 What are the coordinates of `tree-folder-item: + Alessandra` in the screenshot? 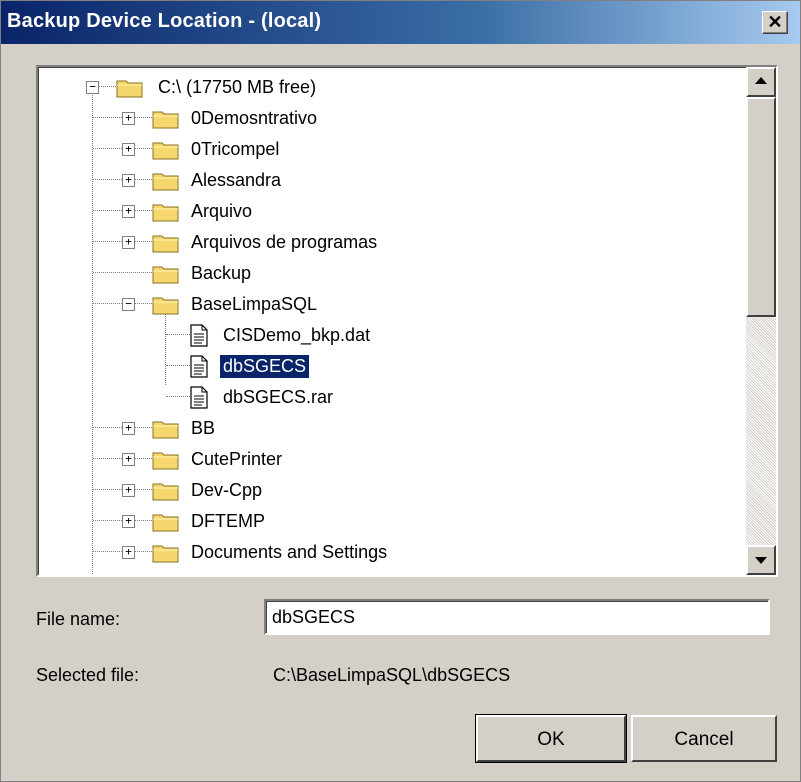 It's located at (390, 180).